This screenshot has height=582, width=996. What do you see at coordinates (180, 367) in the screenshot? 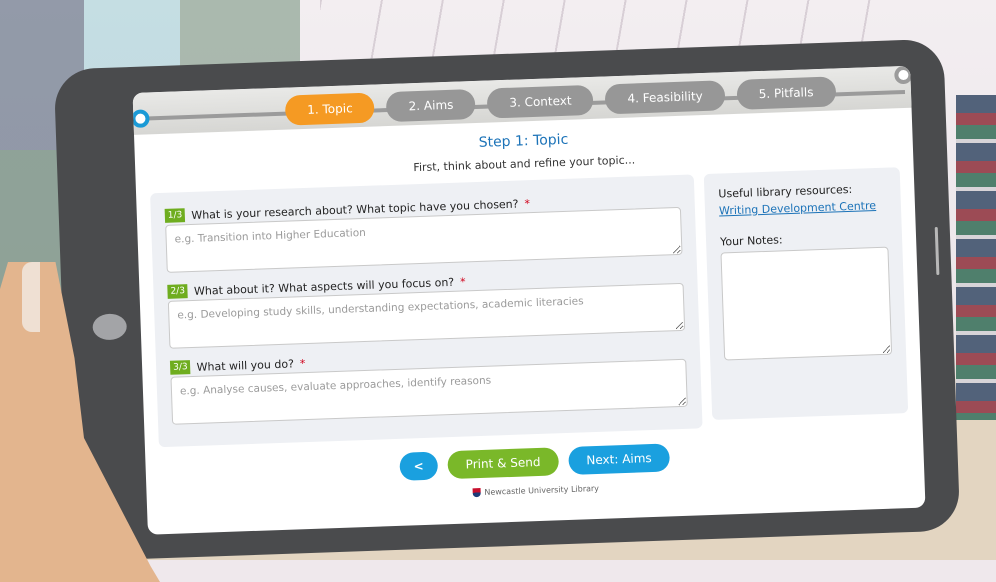
I see `question-number-badge: 3/3` at bounding box center [180, 367].